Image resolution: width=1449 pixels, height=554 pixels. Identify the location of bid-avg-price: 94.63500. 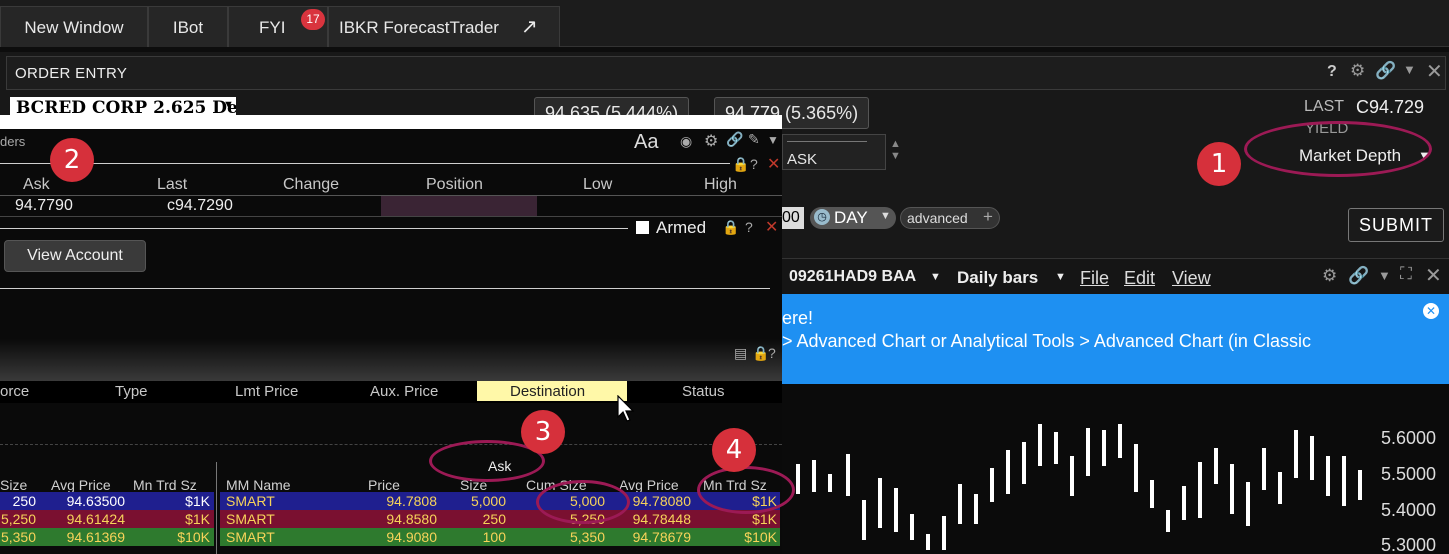
(95, 501).